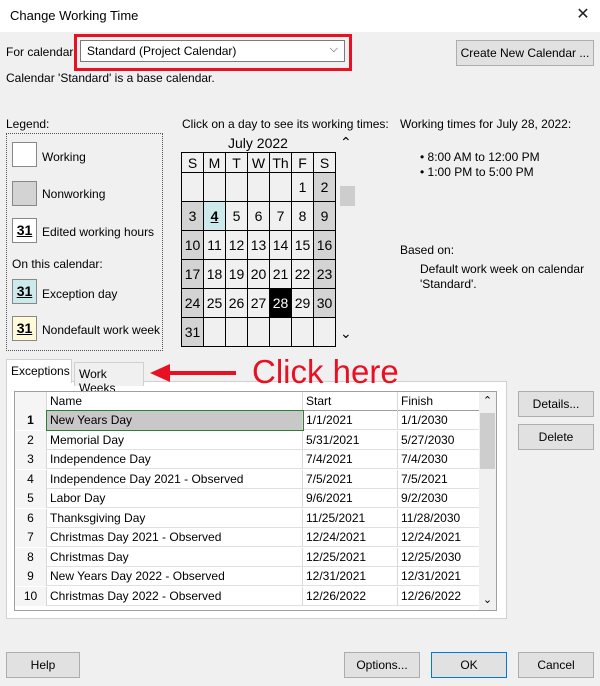  What do you see at coordinates (258, 216) in the screenshot?
I see `calendar-day: 6` at bounding box center [258, 216].